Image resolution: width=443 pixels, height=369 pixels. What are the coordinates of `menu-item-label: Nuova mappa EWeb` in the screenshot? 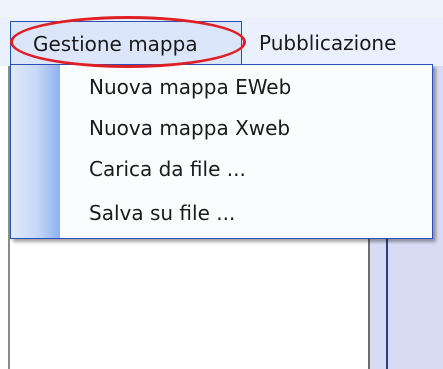 It's located at (190, 87).